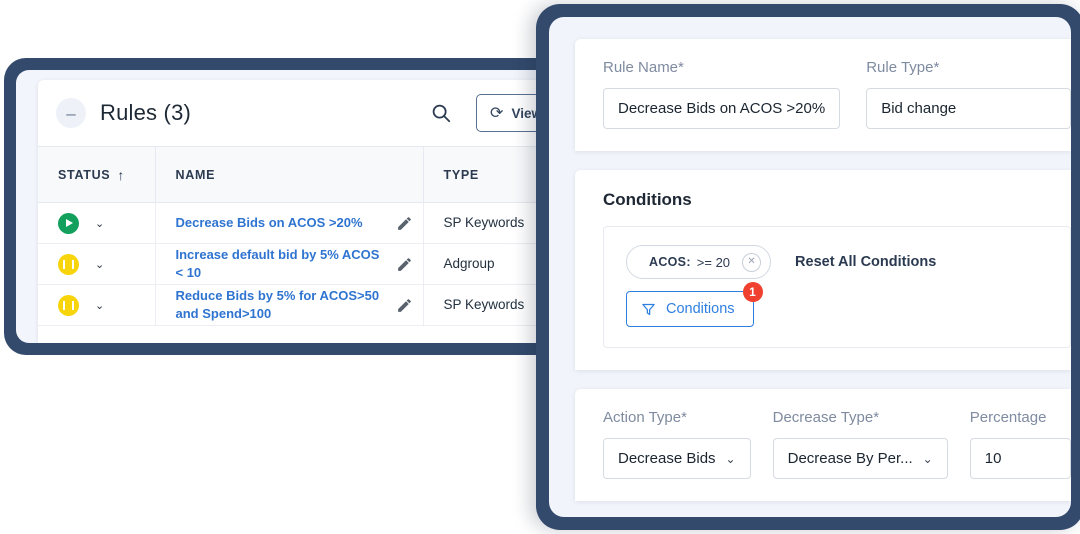  I want to click on decrease-type-field-group: Decrease Type* Decrease By Per... ⌄, so click(860, 444).